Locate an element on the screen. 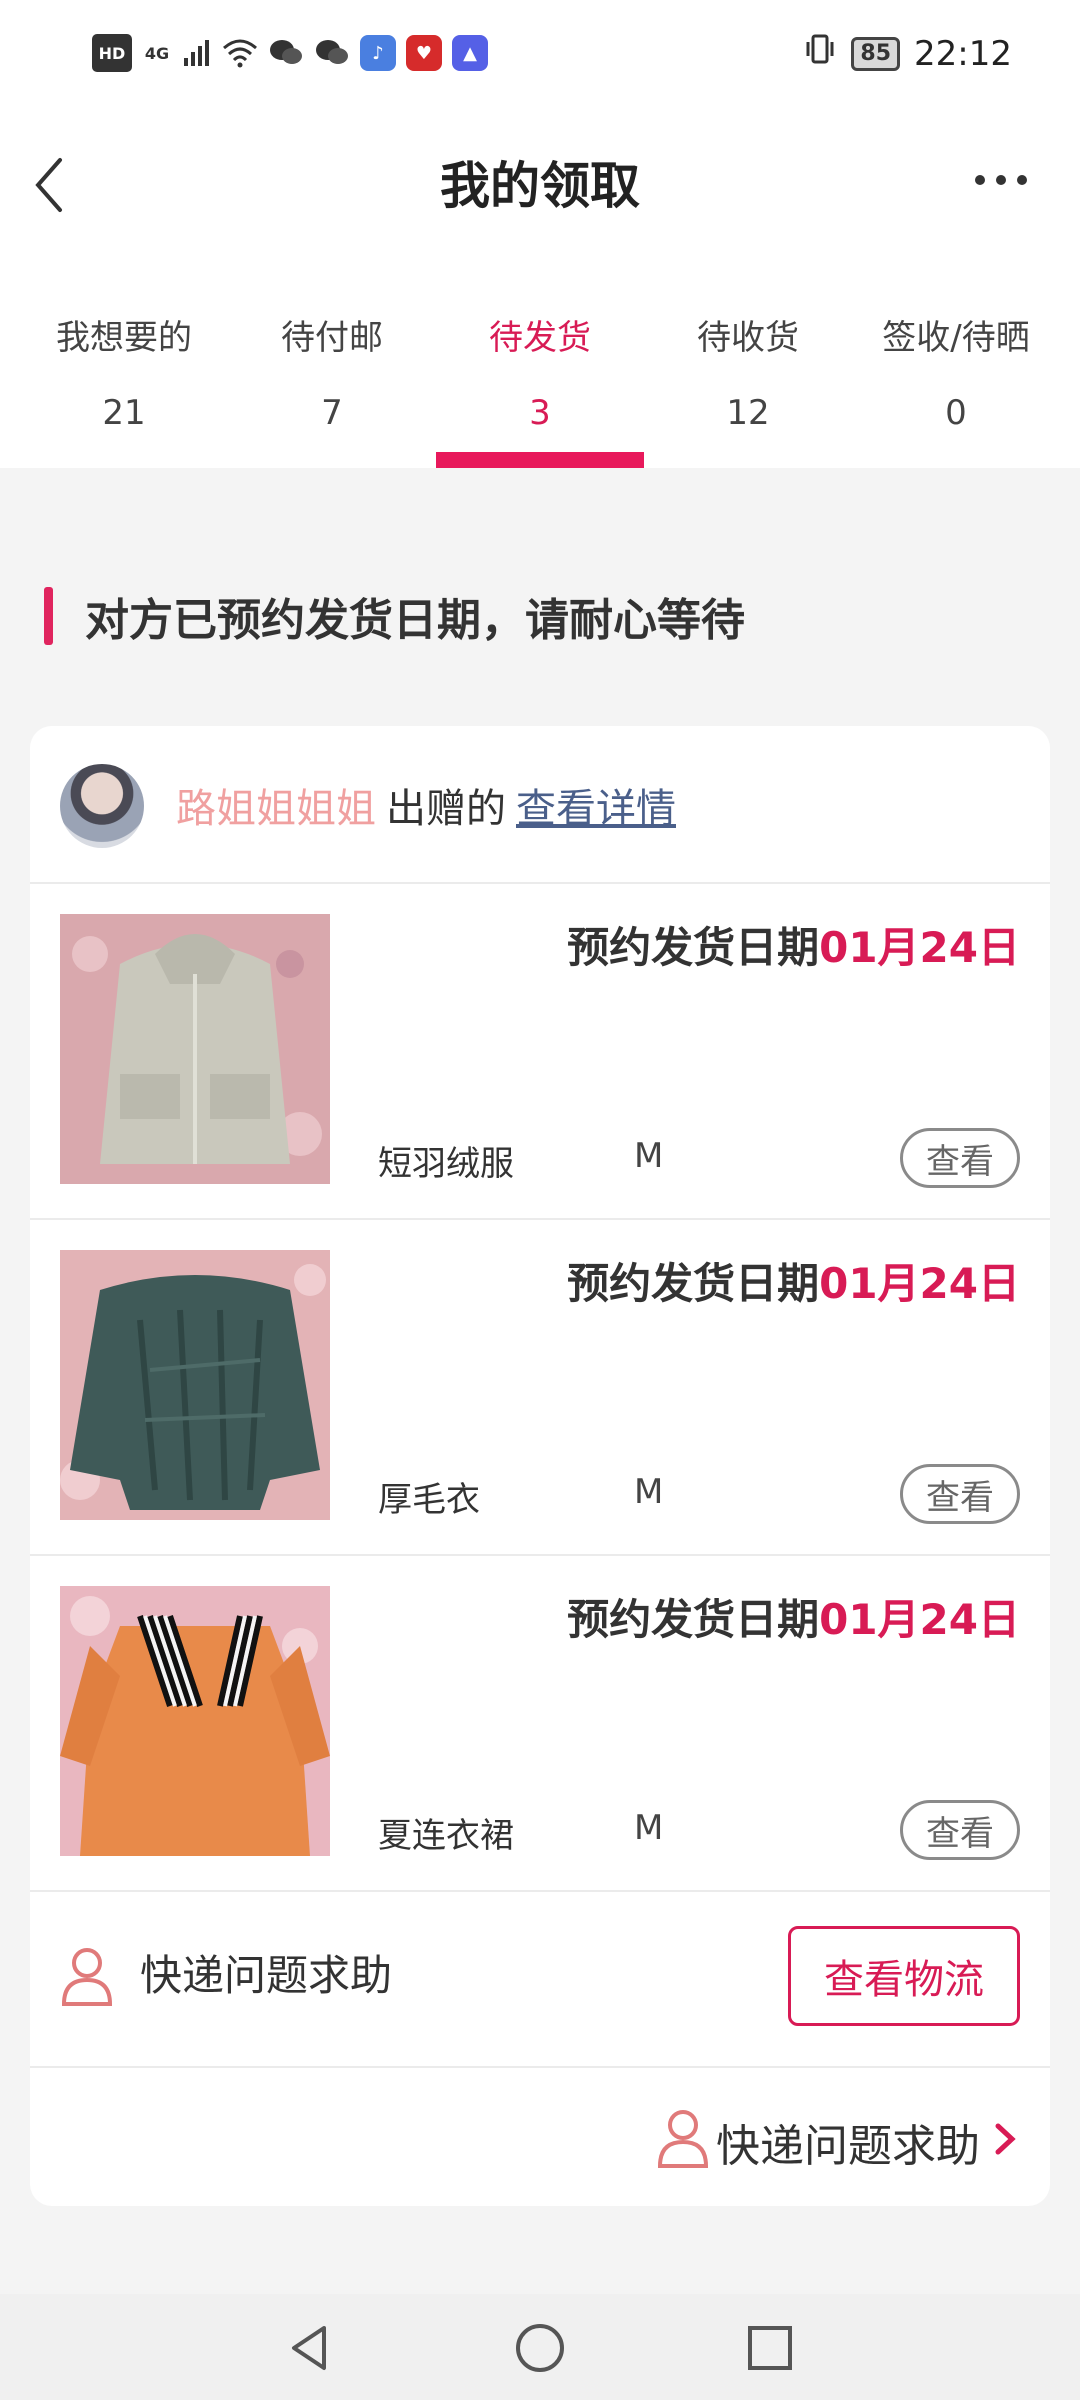 This screenshot has width=1080, height=2400. list-item: 预约发货日期01月24日 短羽绒服 M 查看 is located at coordinates (540, 1052).